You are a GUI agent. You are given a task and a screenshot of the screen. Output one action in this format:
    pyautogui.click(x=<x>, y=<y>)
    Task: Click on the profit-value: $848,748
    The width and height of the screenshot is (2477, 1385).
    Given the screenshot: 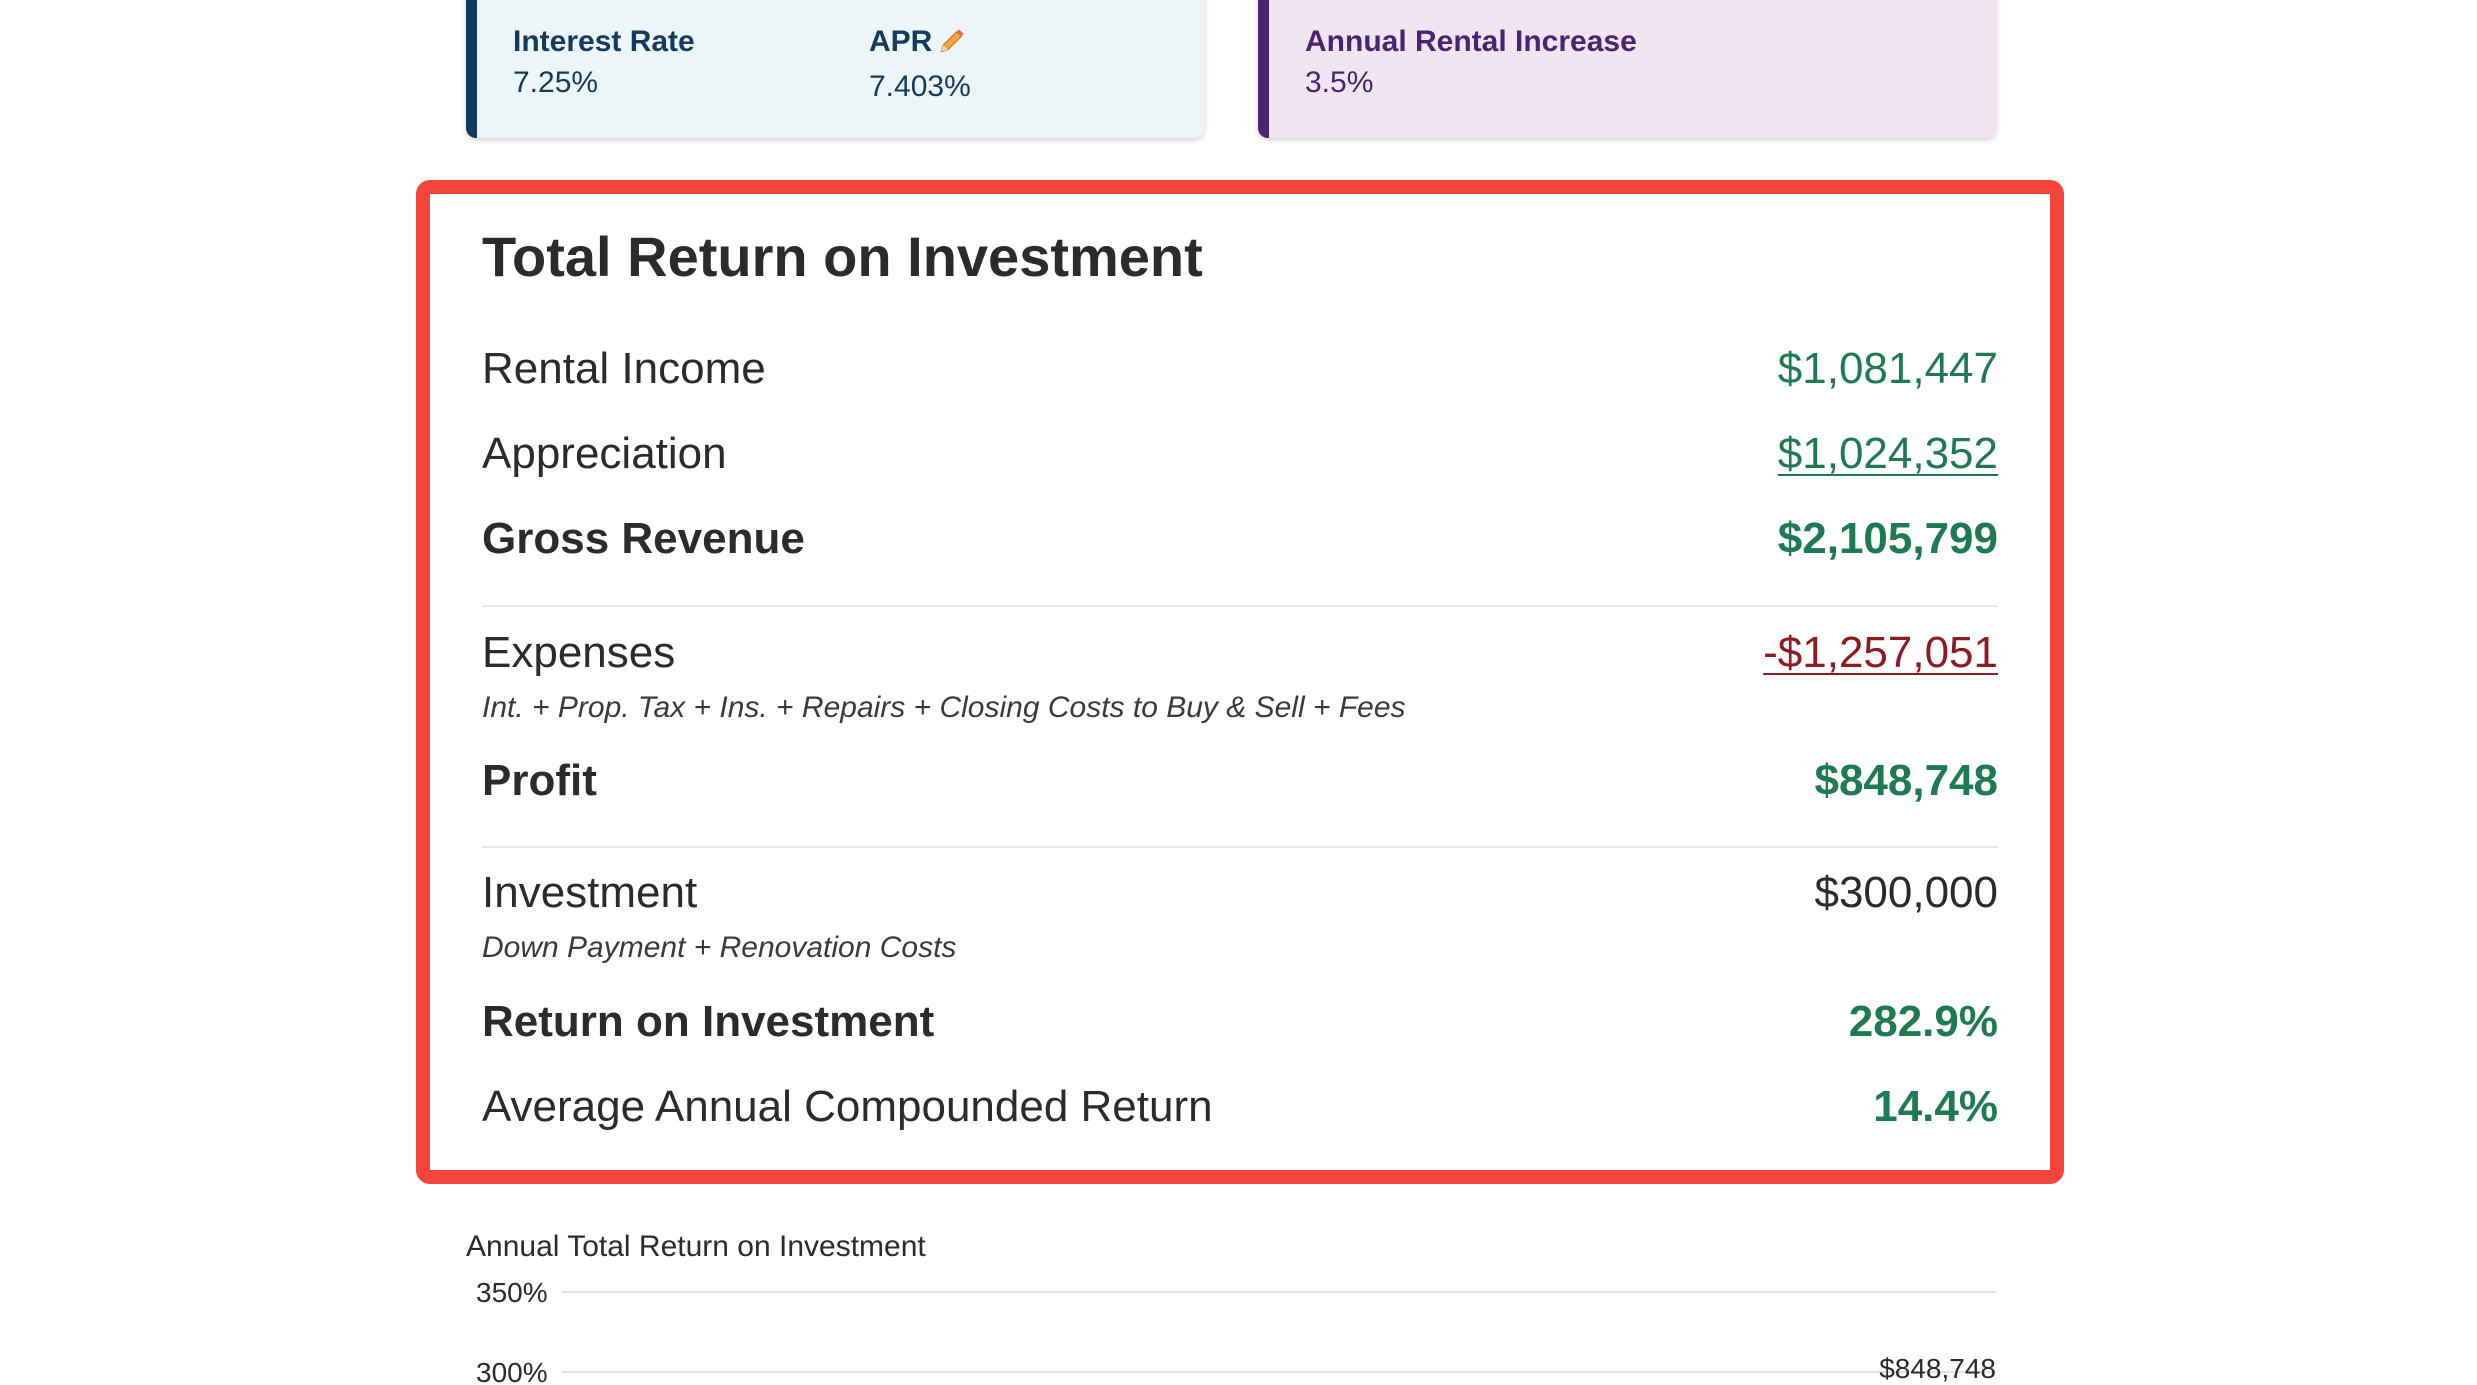 What is the action you would take?
    pyautogui.click(x=1906, y=780)
    